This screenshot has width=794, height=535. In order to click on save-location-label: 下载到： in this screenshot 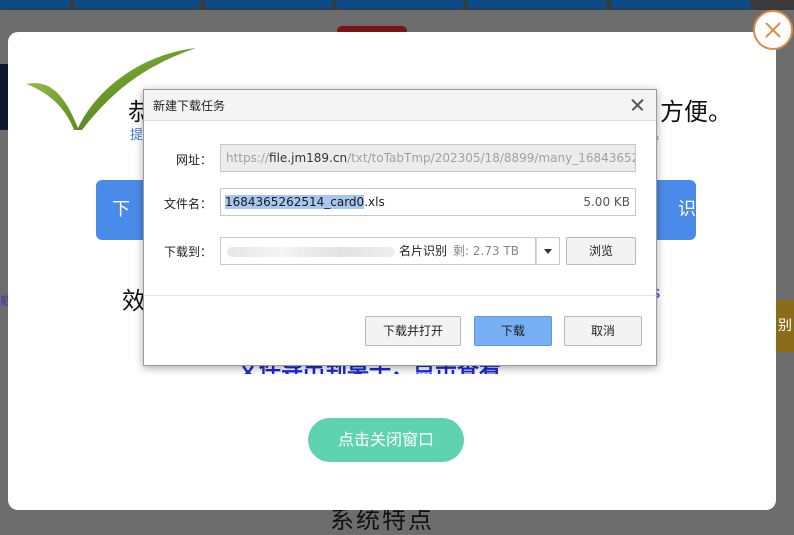, I will do `click(187, 252)`.